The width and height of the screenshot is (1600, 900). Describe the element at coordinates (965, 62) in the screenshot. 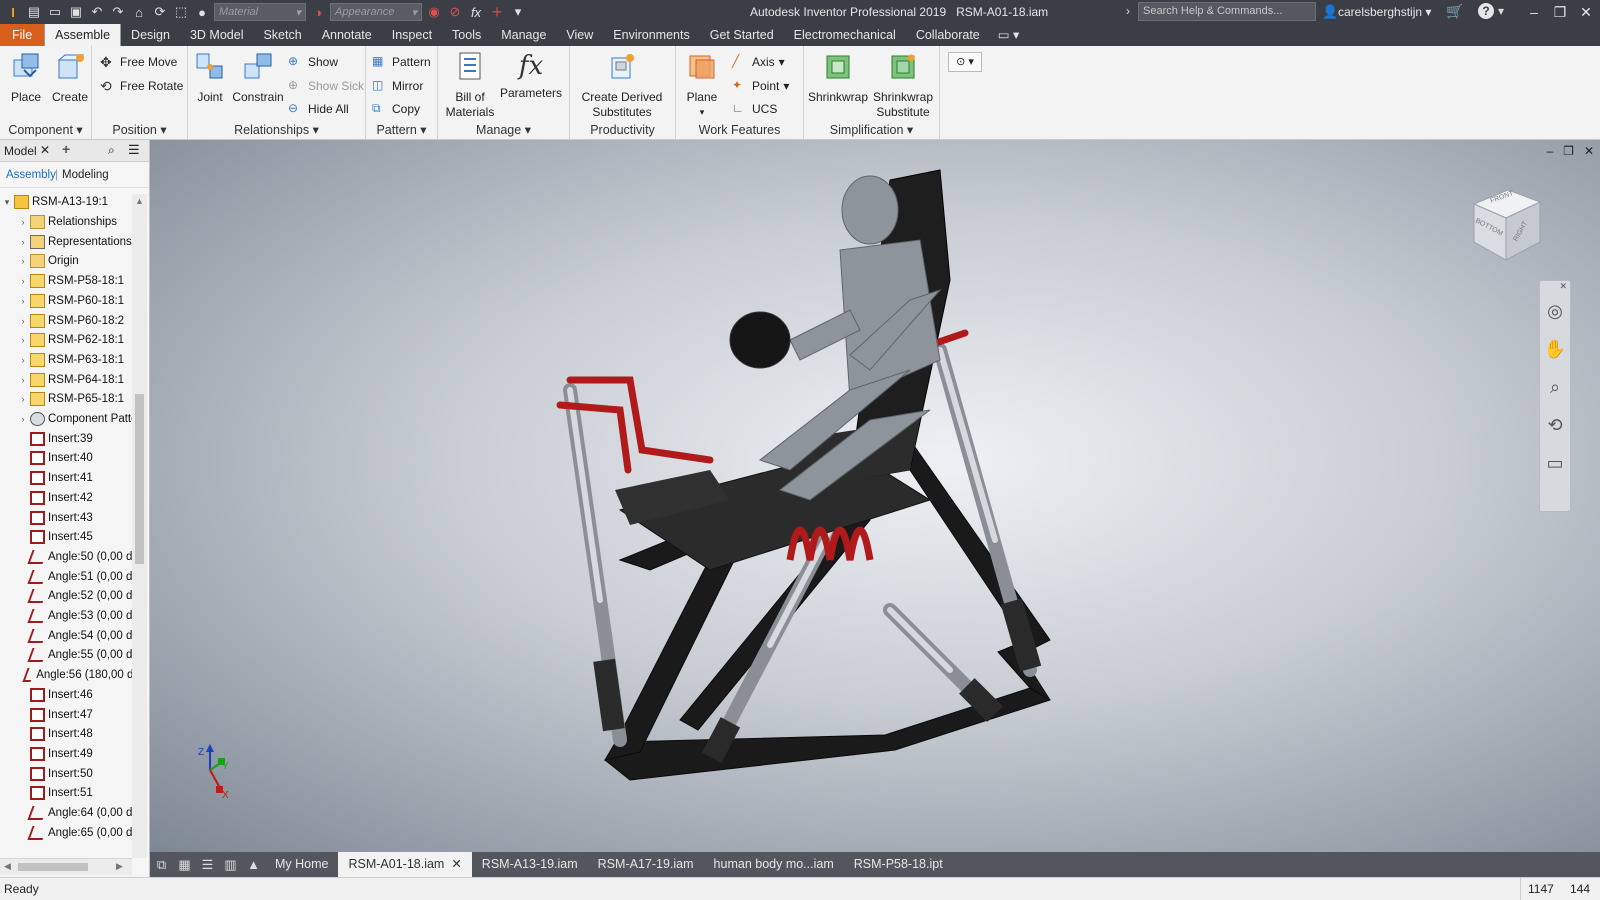

I see `ribbon-more-button: ⊙ ▾` at that location.